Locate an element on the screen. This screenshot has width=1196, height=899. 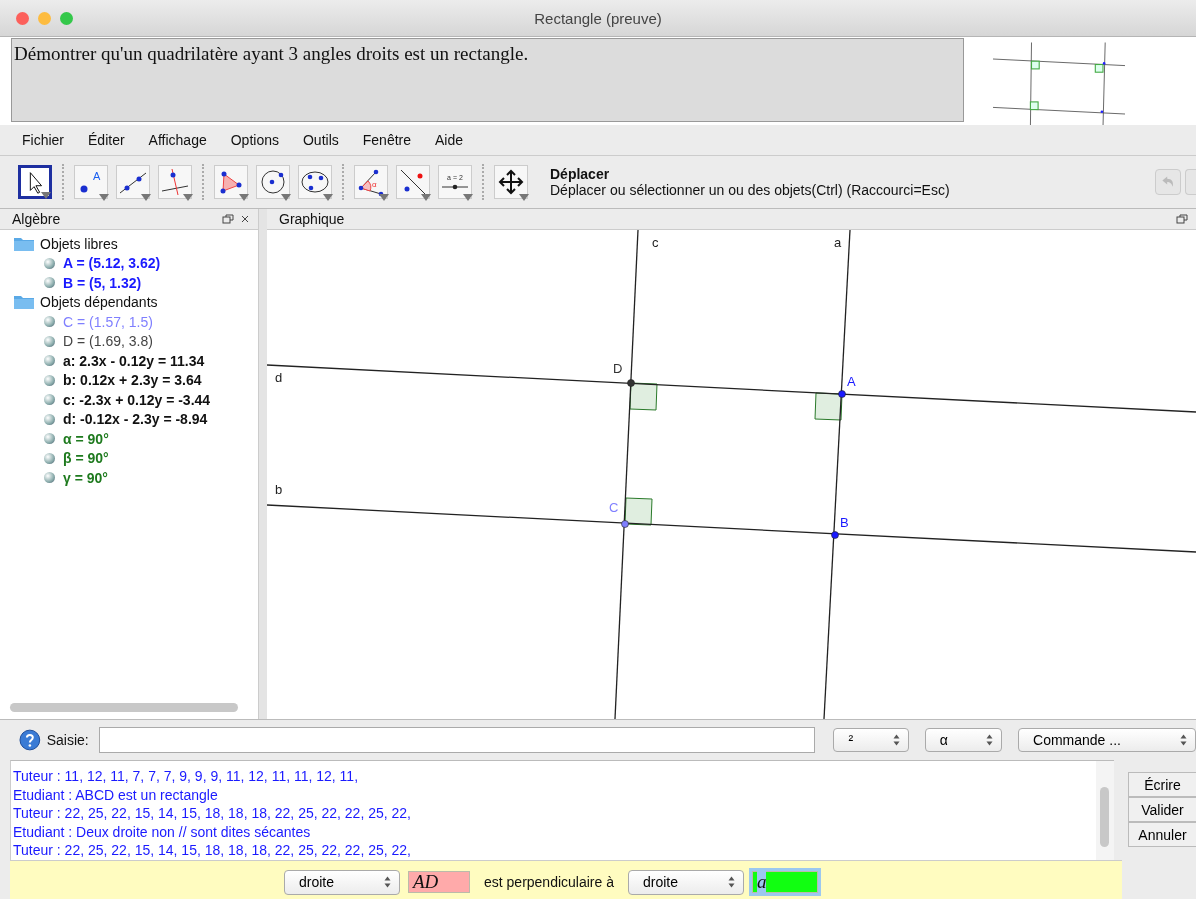
algebra-object: a: 2.3x - 0.12y = 11.34 is located at coordinates (134, 360).